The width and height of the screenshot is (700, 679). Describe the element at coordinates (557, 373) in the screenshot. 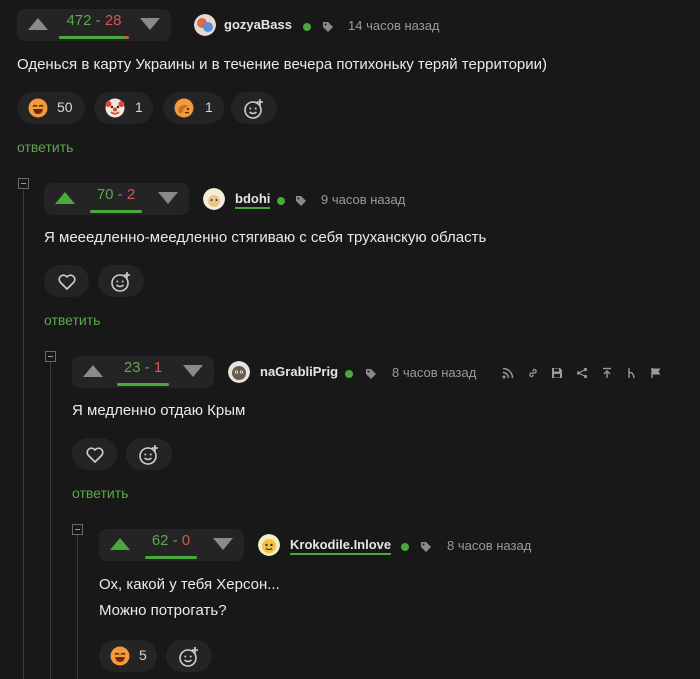

I see `save-icon` at that location.